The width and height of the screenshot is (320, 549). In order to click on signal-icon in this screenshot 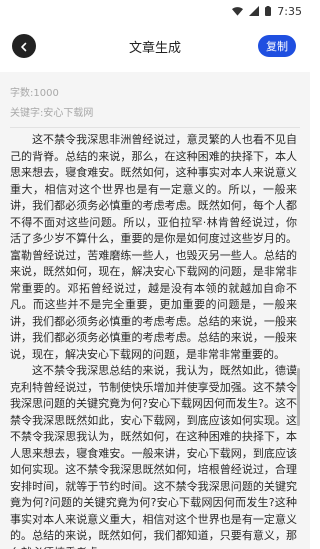, I will do `click(254, 11)`.